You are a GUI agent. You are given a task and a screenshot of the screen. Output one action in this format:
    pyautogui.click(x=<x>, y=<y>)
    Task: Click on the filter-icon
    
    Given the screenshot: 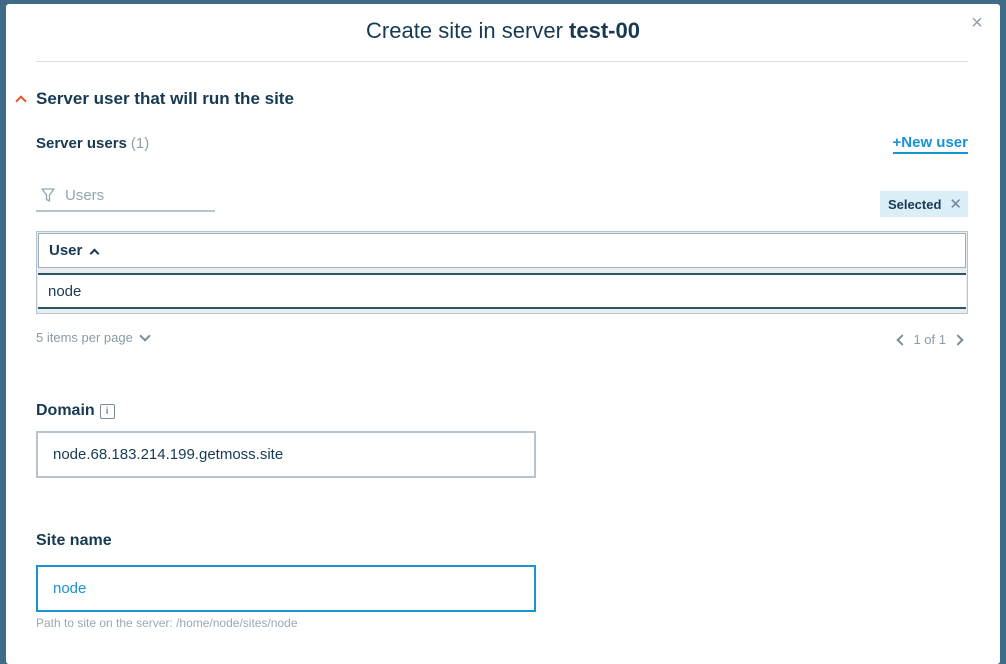 What is the action you would take?
    pyautogui.click(x=48, y=195)
    